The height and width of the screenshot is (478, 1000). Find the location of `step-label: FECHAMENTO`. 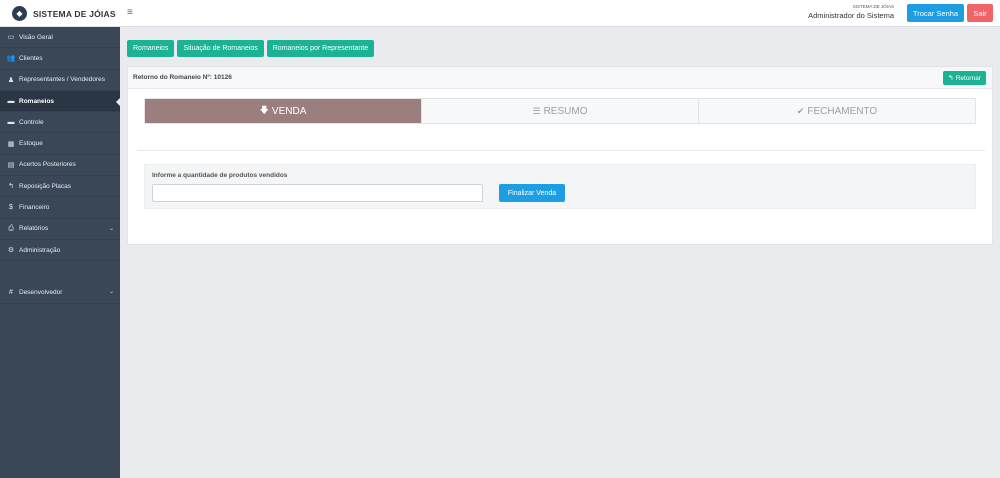

step-label: FECHAMENTO is located at coordinates (842, 111).